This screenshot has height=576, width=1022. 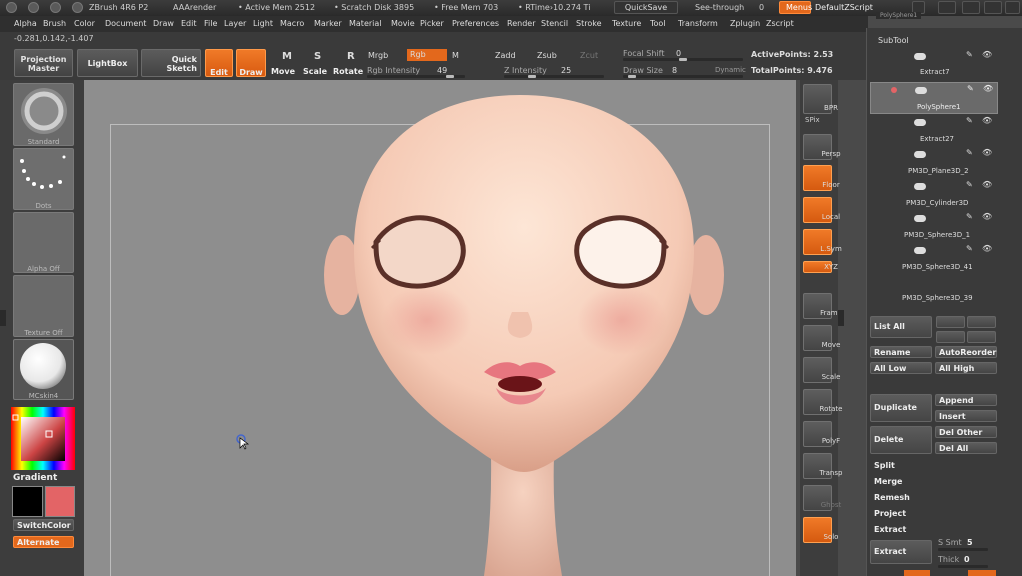 What do you see at coordinates (432, 23) in the screenshot?
I see `menu-picker: Picker` at bounding box center [432, 23].